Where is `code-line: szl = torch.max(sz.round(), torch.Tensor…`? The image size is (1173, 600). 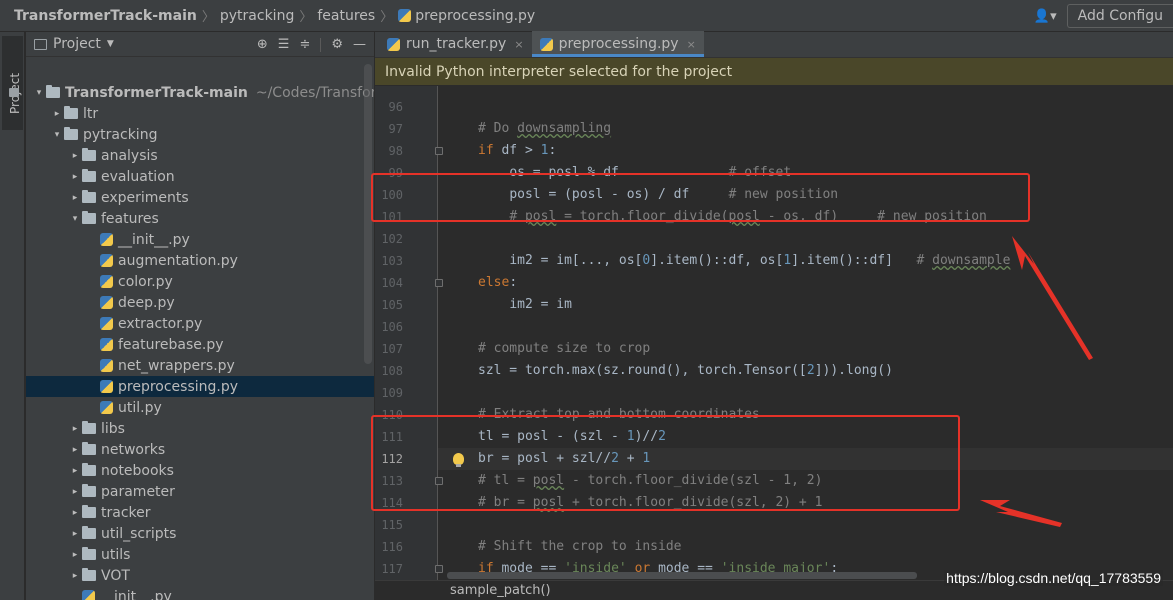
code-line: szl = torch.max(sz.round(), torch.Tensor… is located at coordinates (774, 371).